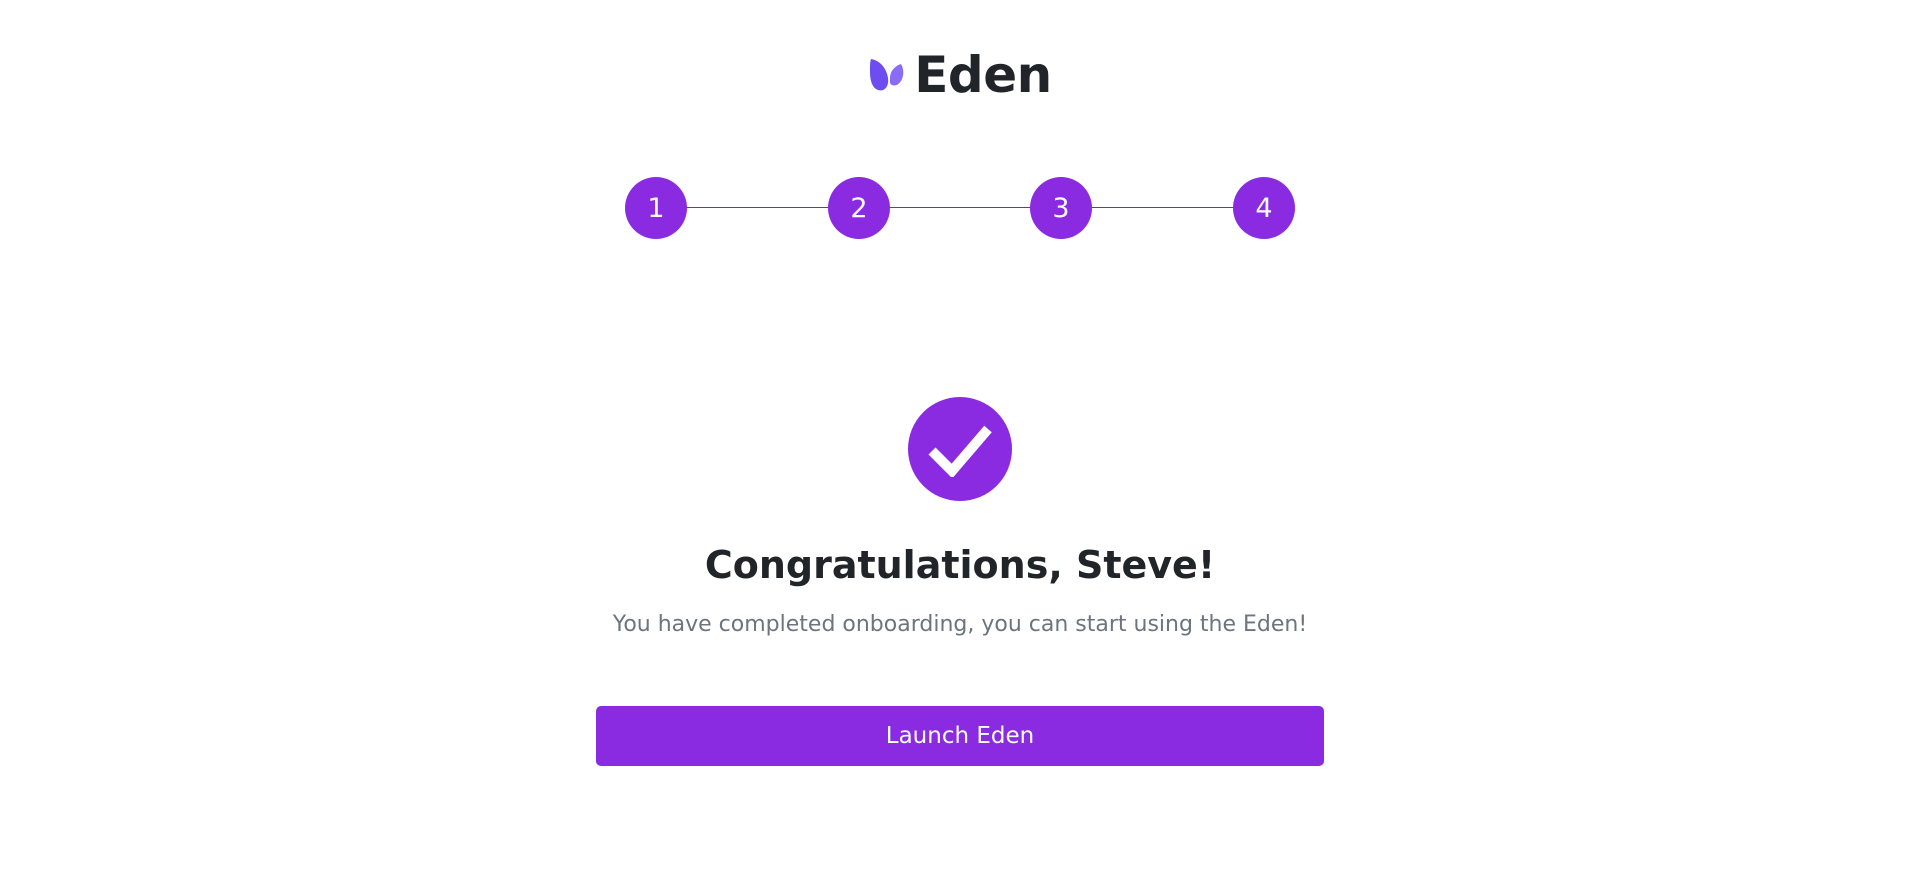 This screenshot has width=1920, height=892. I want to click on completion-title: Congratulations, Steve!, so click(960, 565).